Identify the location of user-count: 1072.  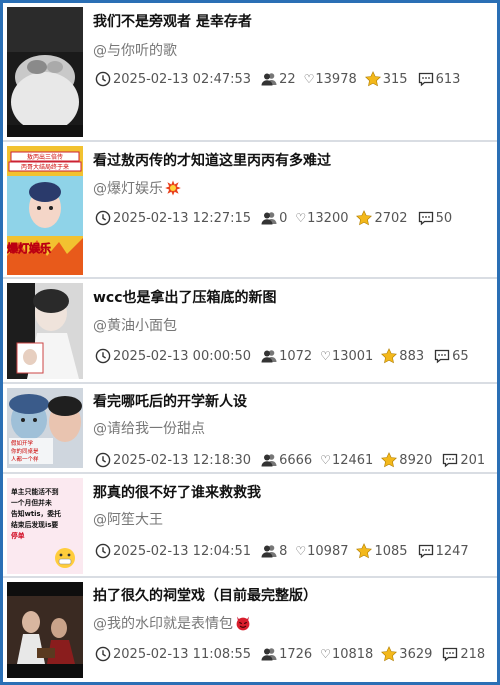
(286, 356).